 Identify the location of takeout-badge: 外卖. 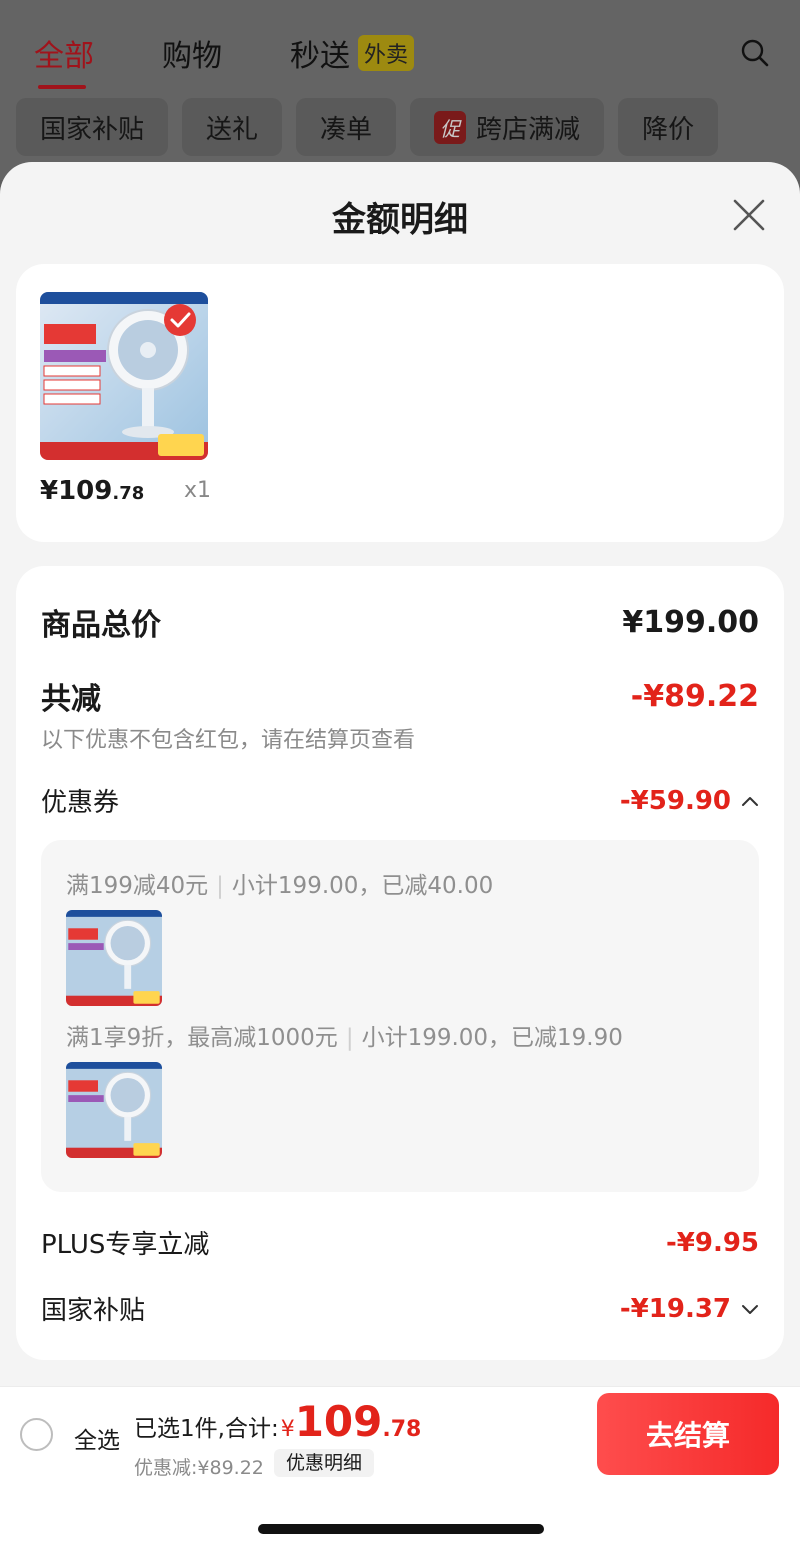
(386, 53).